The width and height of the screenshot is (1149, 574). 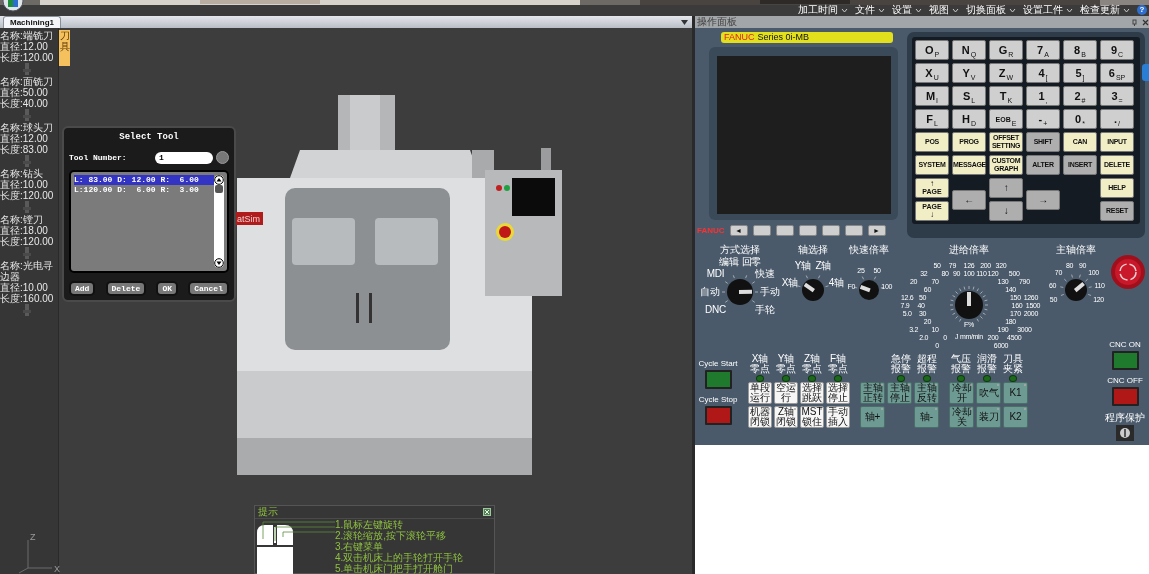 I want to click on dial-title: 方式选择, so click(x=740, y=250).